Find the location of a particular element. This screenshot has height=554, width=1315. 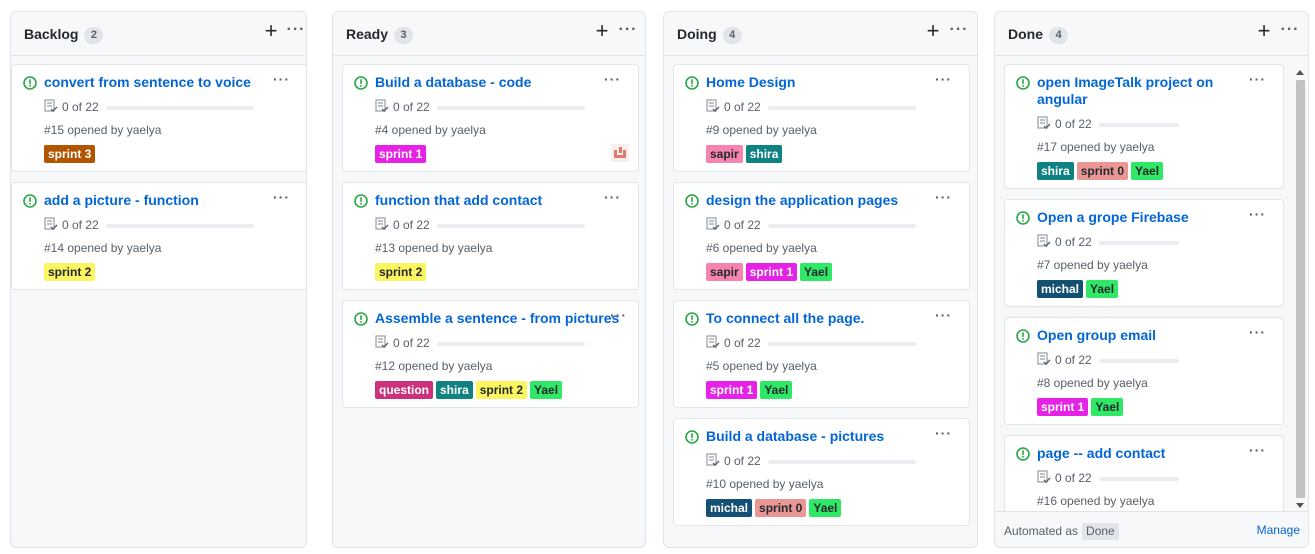

card-title: Open a grope Firebase is located at coordinates (1113, 217).